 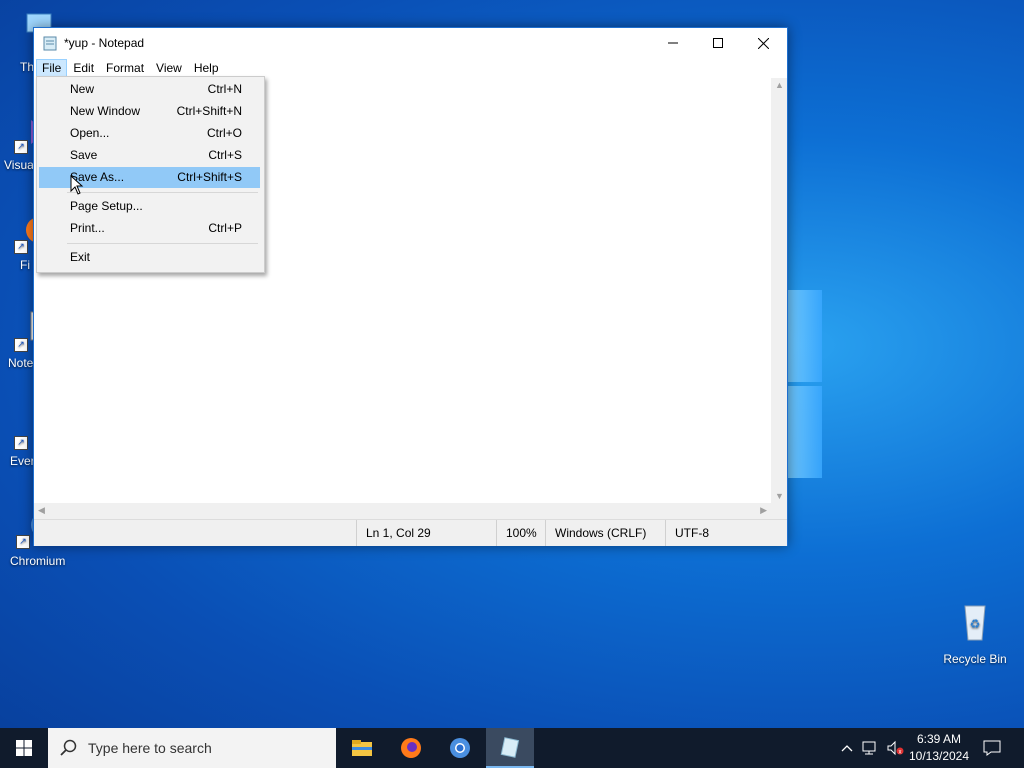 I want to click on desktop-icon-label: Recycle Bin, so click(x=975, y=659).